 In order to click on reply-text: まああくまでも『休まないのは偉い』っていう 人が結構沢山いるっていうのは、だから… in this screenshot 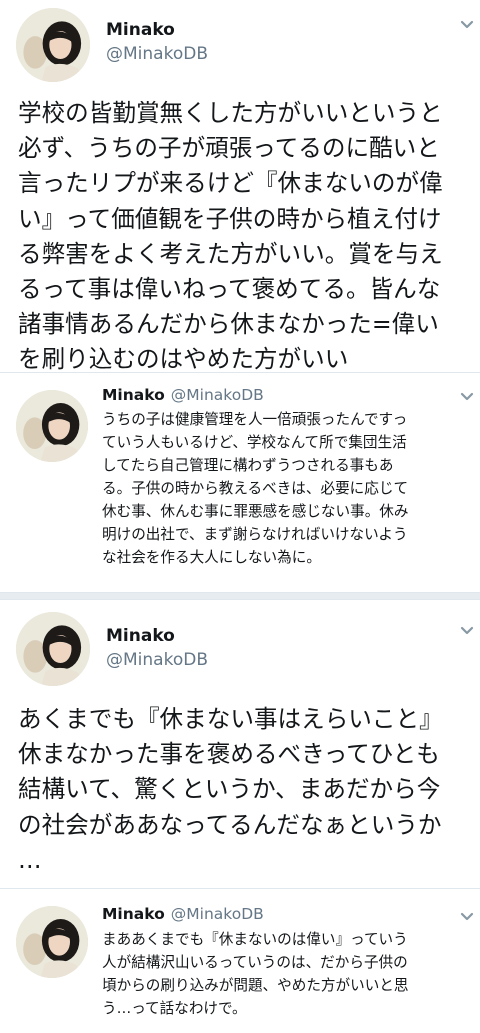, I will do `click(255, 974)`.